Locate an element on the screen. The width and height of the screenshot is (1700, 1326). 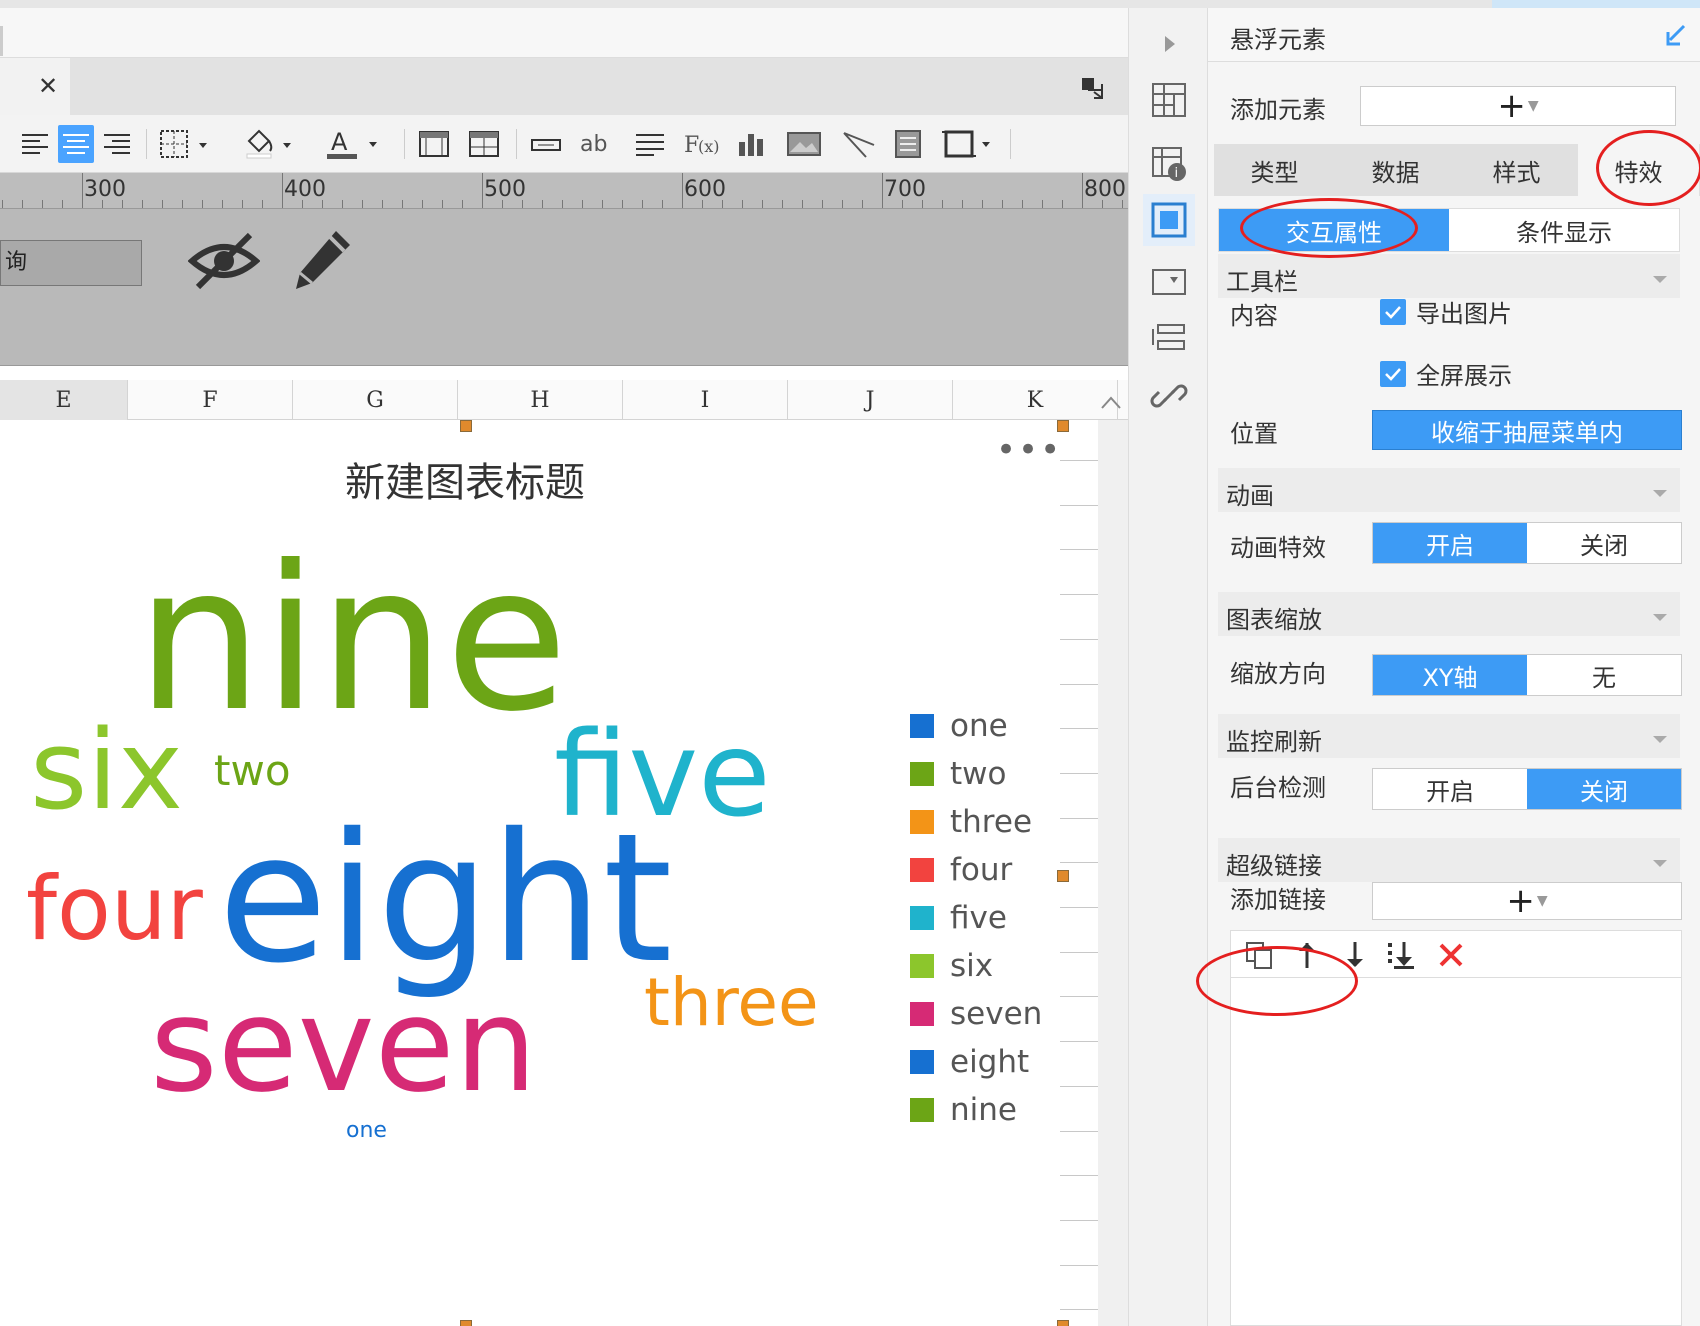
column-header-i: I is located at coordinates (705, 400).